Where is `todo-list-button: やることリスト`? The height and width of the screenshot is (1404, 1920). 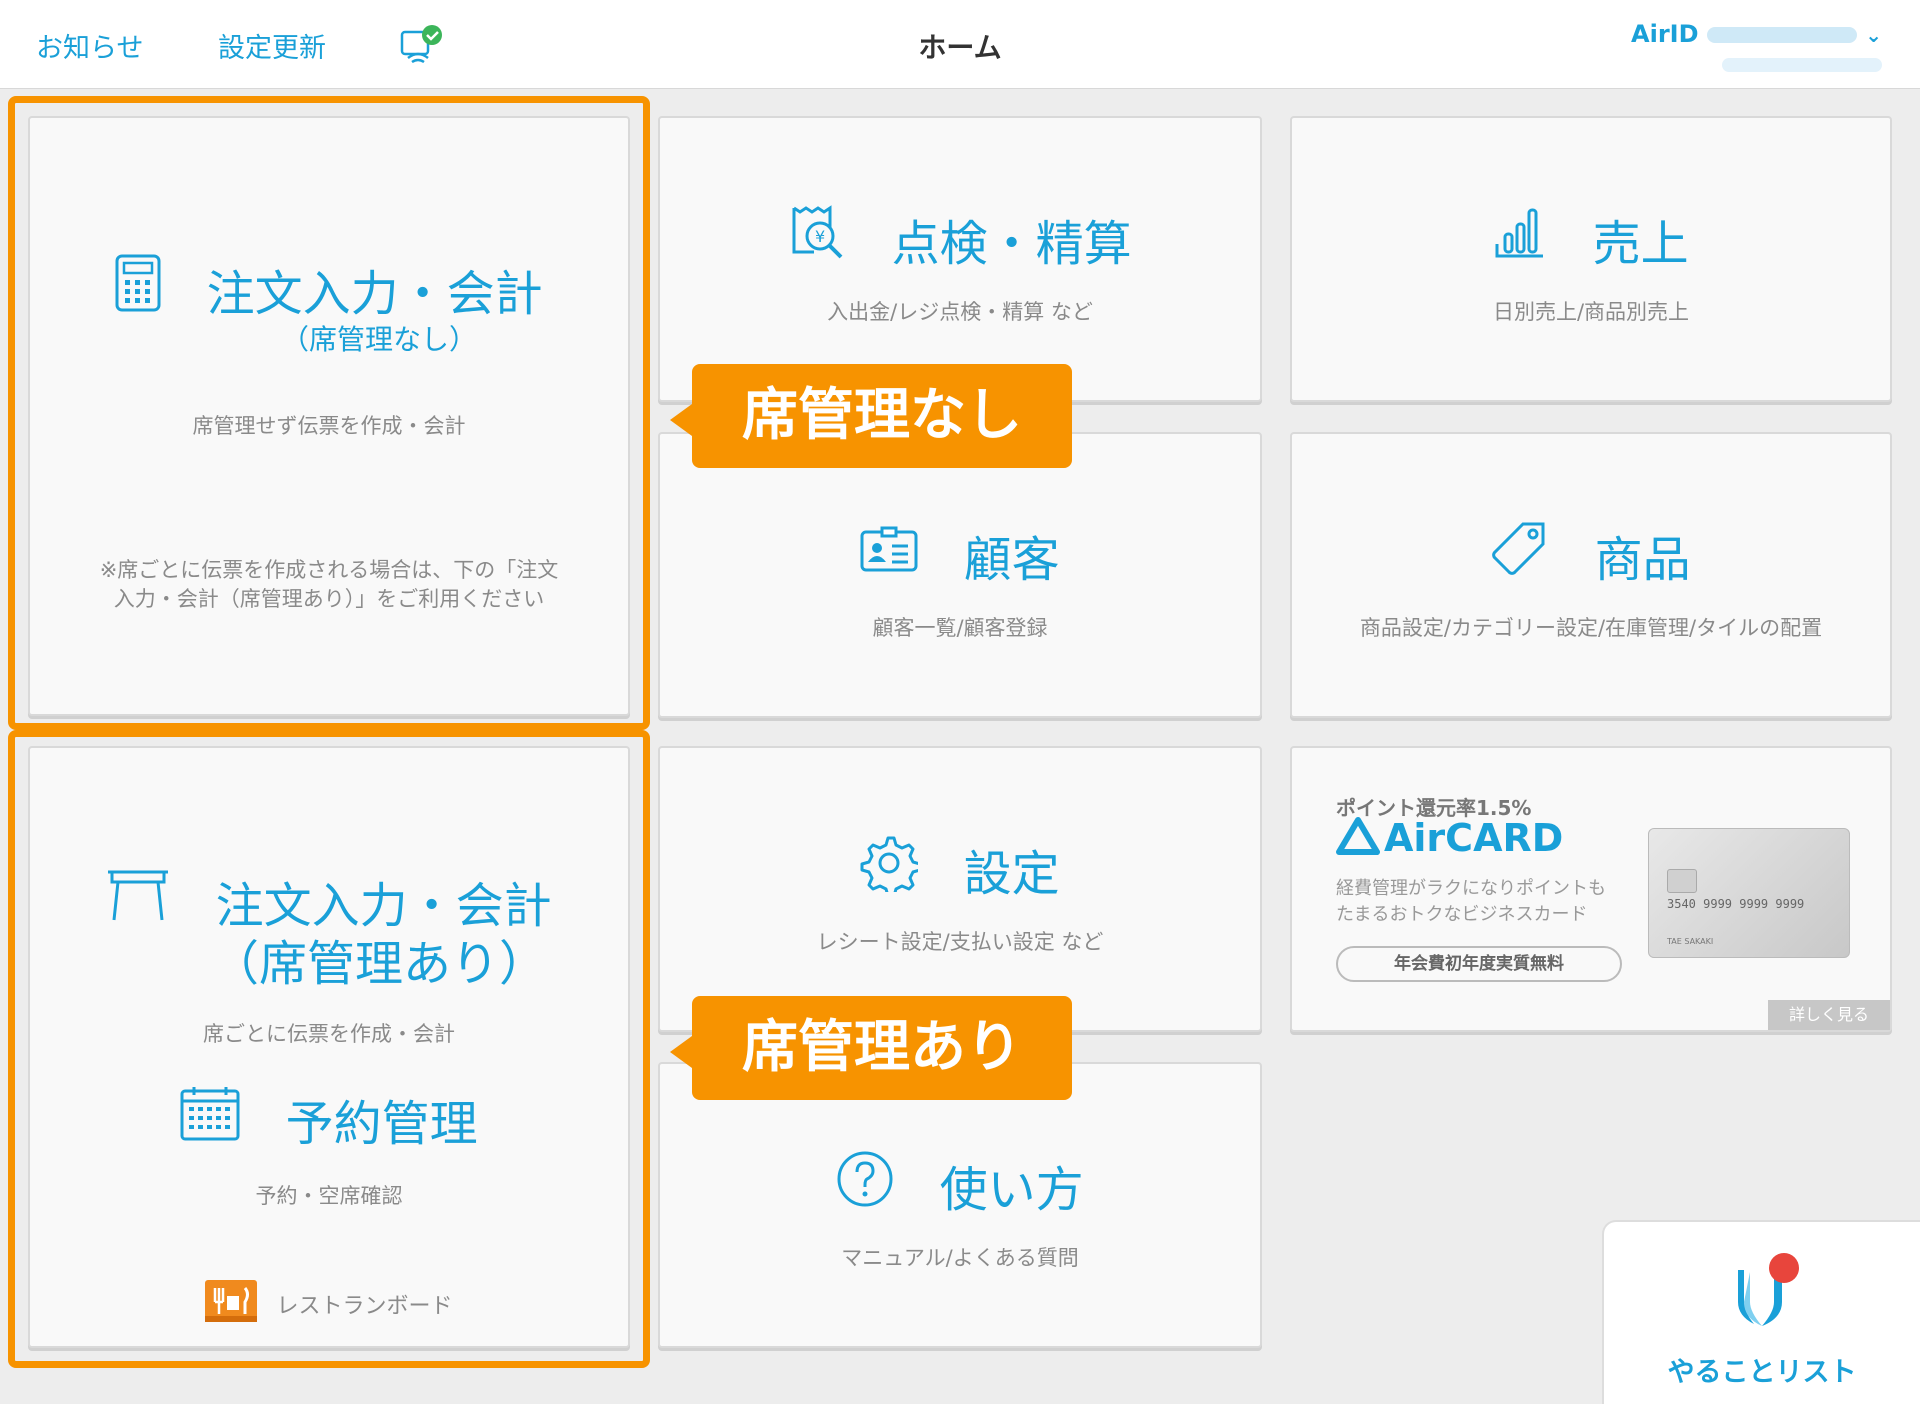
todo-list-button: やることリスト is located at coordinates (1761, 1312).